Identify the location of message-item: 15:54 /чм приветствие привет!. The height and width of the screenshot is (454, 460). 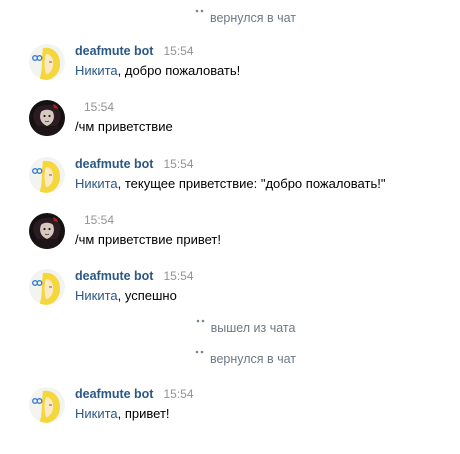
(230, 234).